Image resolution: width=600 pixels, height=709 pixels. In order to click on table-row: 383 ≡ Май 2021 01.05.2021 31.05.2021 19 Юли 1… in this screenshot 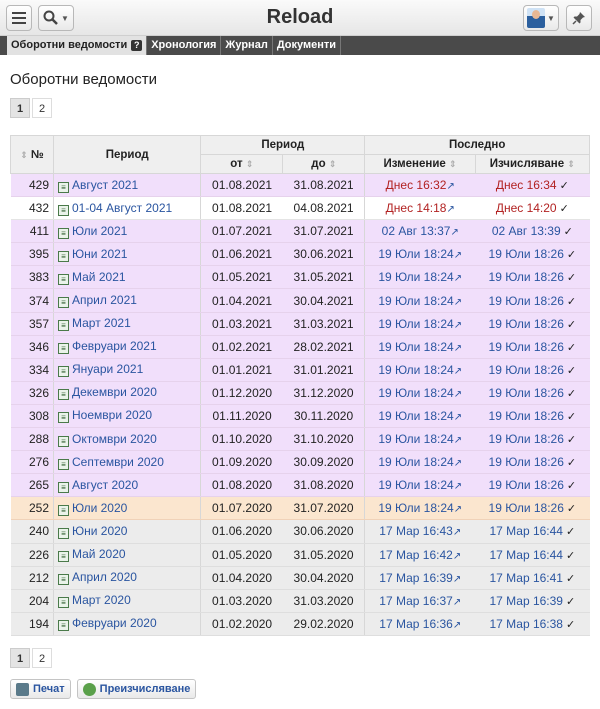, I will do `click(300, 277)`.